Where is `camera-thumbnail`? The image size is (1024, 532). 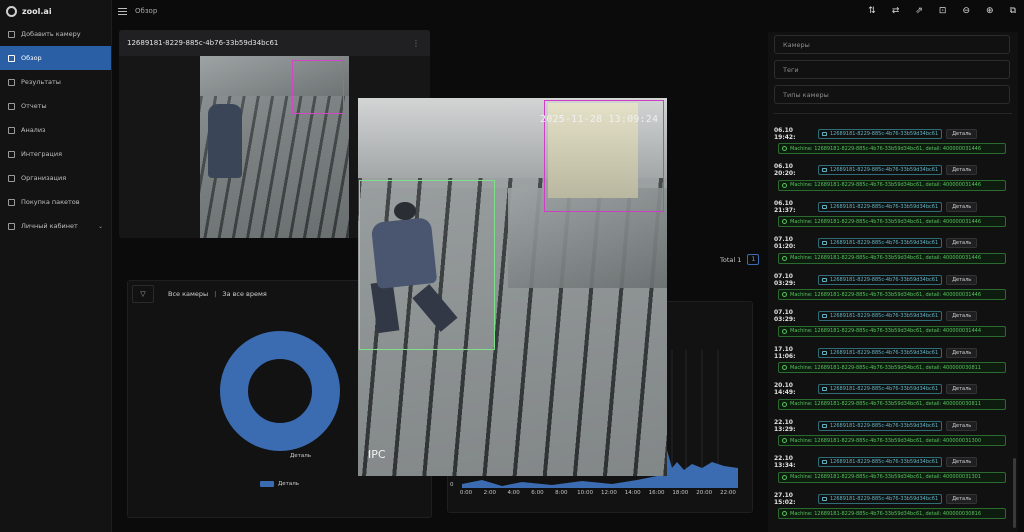
camera-thumbnail is located at coordinates (274, 147).